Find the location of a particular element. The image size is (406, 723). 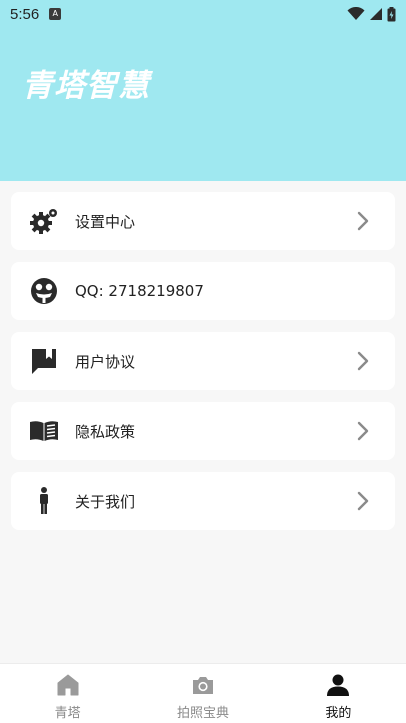

nav-tab-home: 青塔 is located at coordinates (67, 693).